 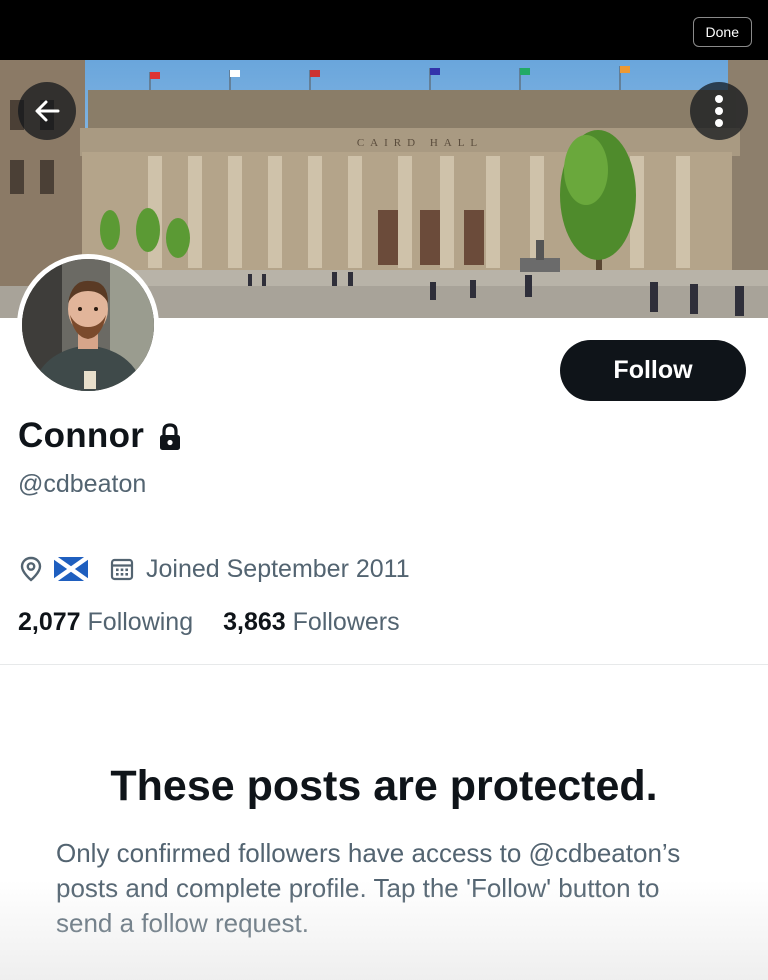 What do you see at coordinates (384, 664) in the screenshot?
I see `divider` at bounding box center [384, 664].